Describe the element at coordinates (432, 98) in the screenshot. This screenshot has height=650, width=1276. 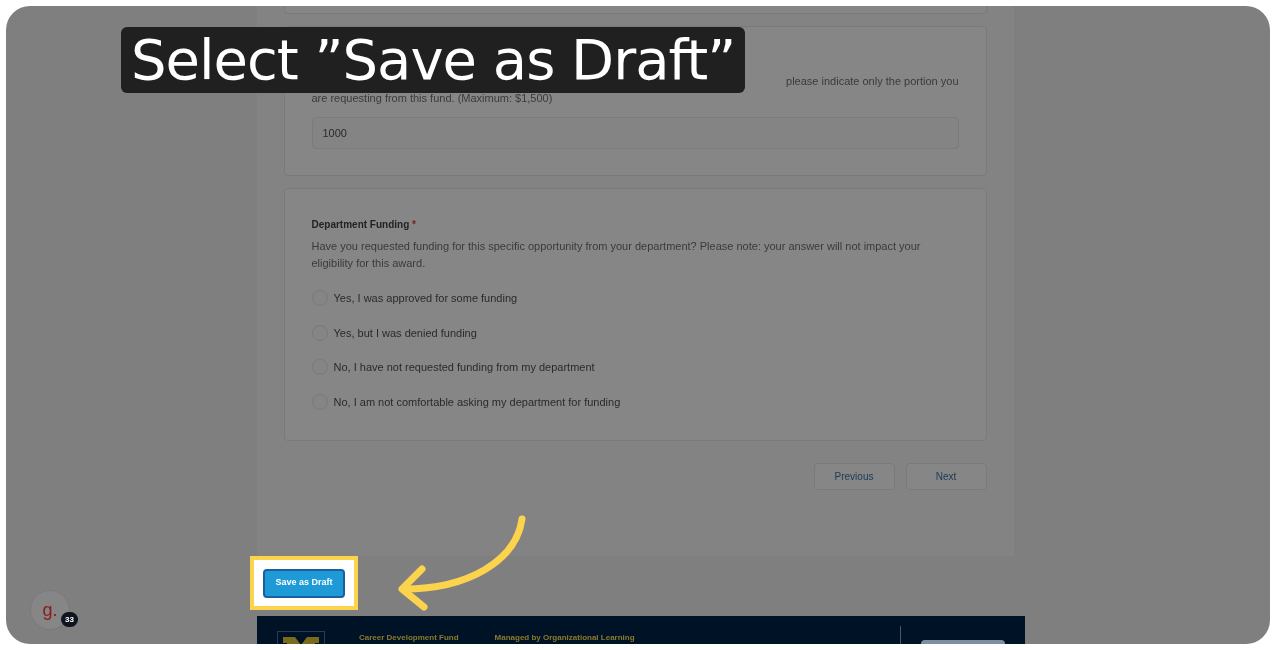
I see `description-text: are requesting from this fund. (Maximum: $1,500)` at that location.